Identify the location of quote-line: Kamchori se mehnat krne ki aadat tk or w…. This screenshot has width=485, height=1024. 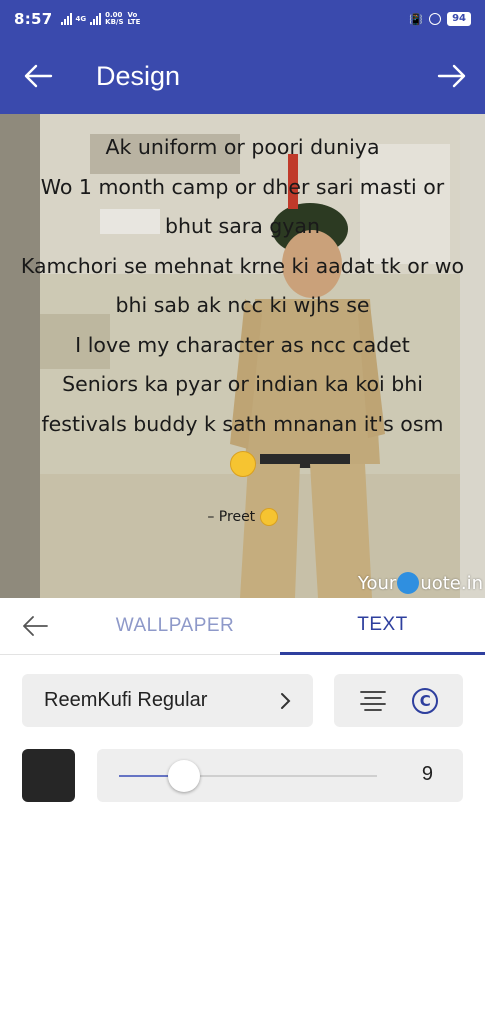
(242, 265).